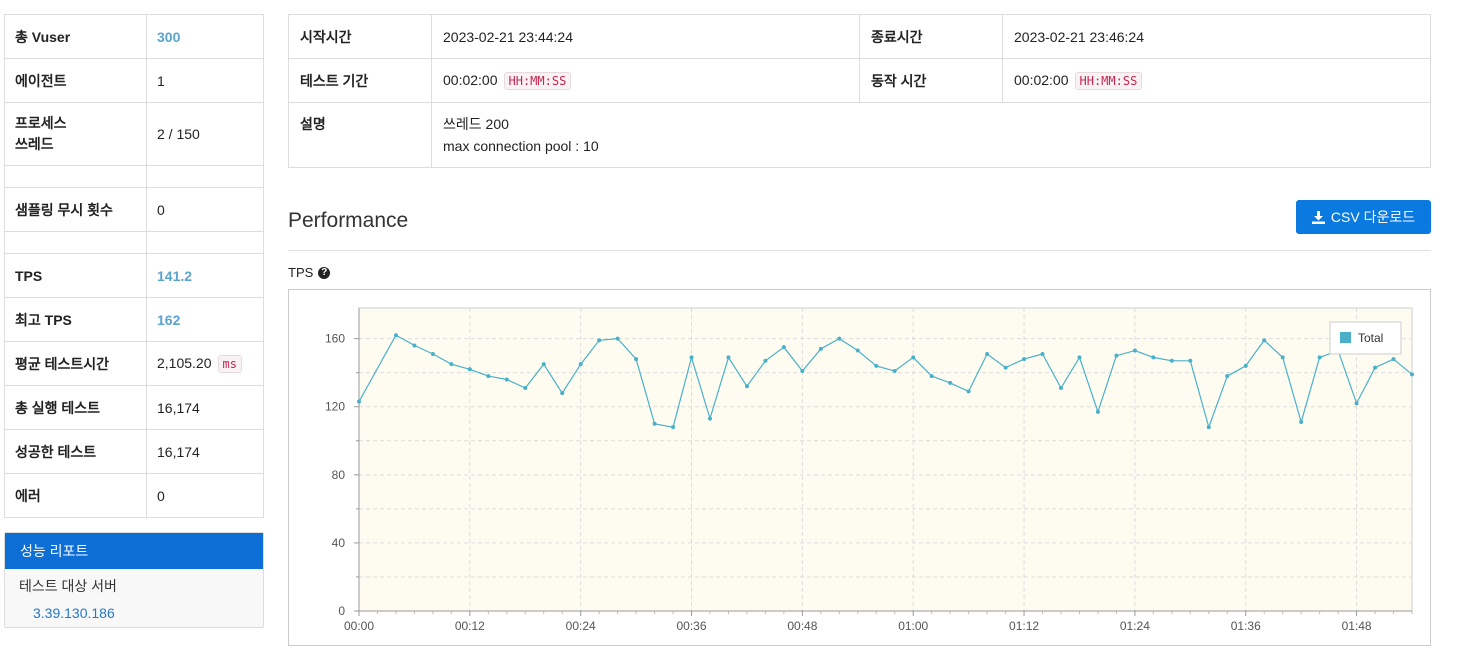 This screenshot has width=1470, height=666. What do you see at coordinates (1216, 80) in the screenshot?
I see `value-run-time-cell: 00:02:00 HH:MM:SS` at bounding box center [1216, 80].